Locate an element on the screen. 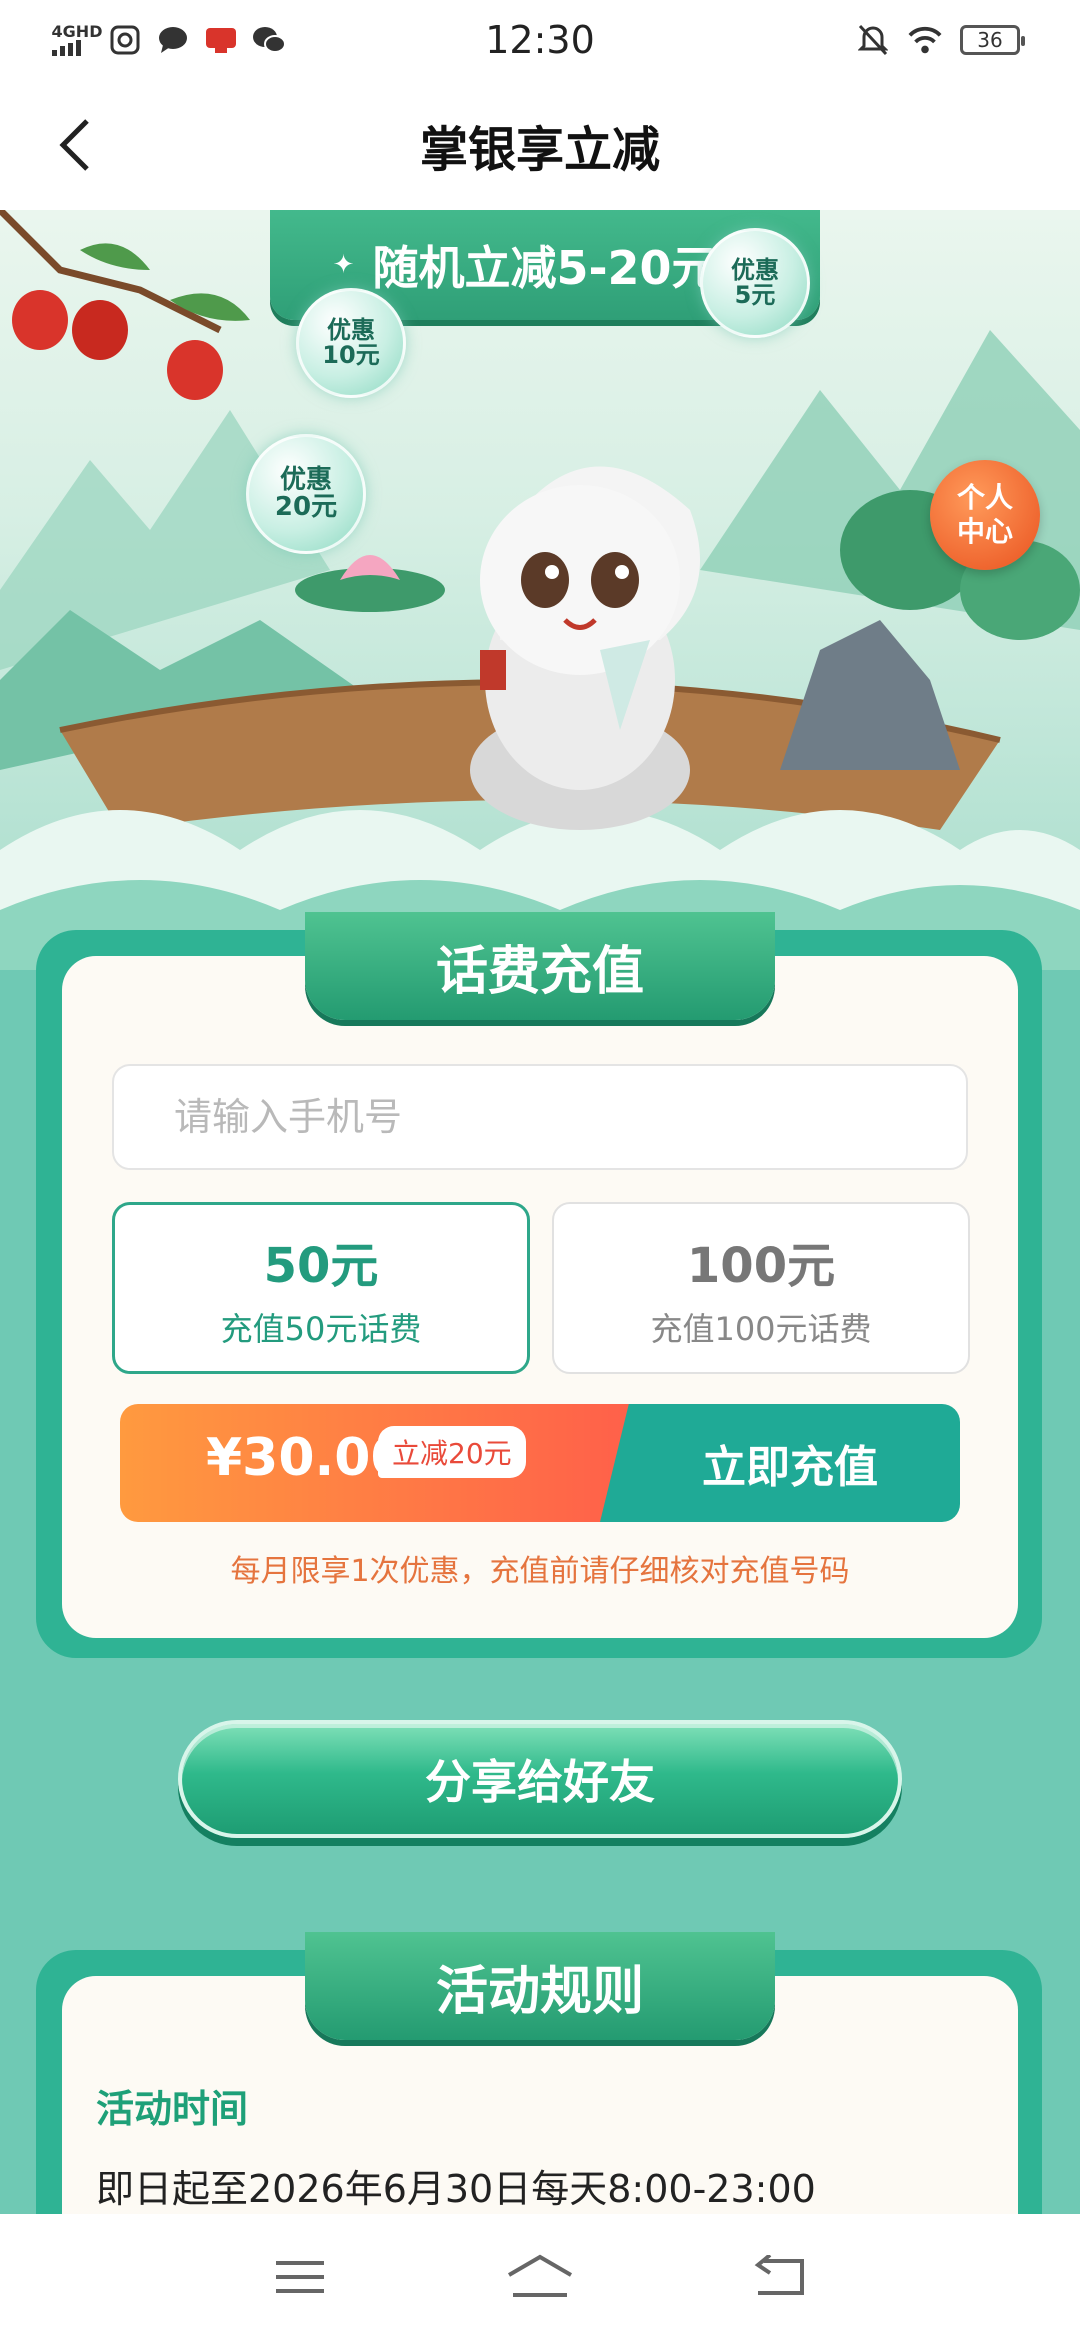  app-badge-icon is located at coordinates (221, 40).